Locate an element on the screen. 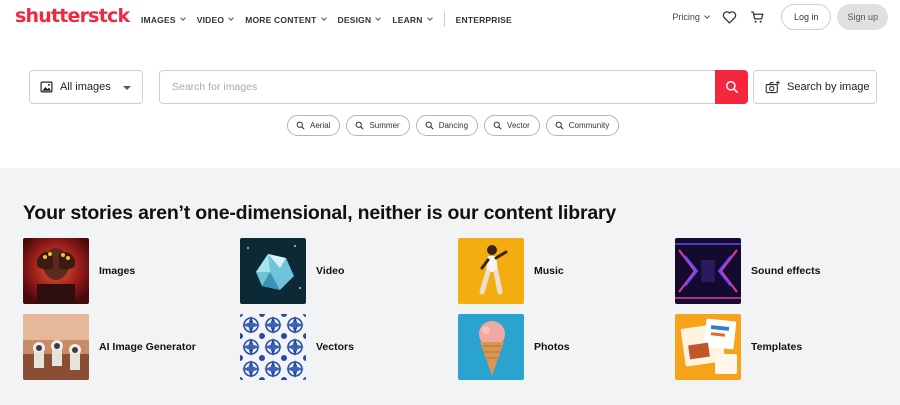  nav-design: DESIGN is located at coordinates (359, 19).